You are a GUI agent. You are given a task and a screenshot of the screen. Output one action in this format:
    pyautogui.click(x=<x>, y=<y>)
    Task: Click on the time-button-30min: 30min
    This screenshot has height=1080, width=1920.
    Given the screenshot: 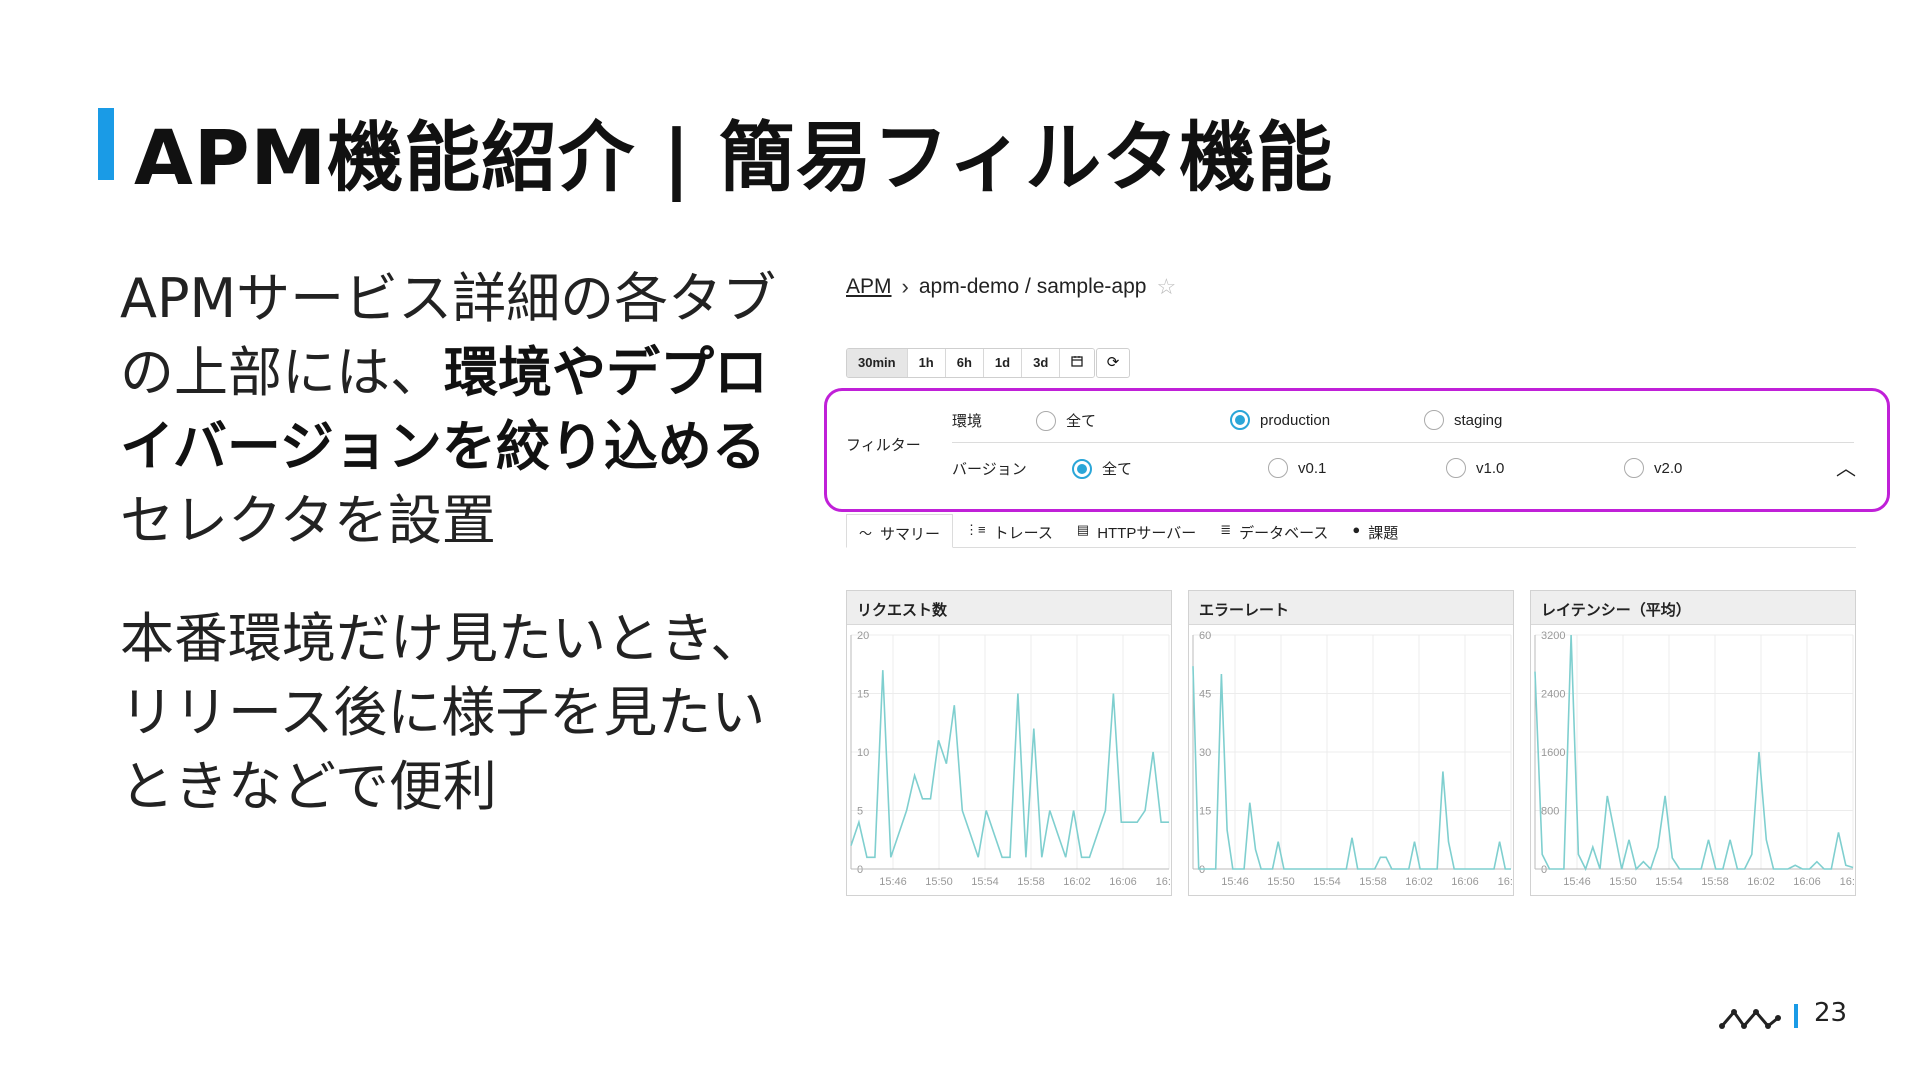 What is the action you would take?
    pyautogui.click(x=877, y=363)
    